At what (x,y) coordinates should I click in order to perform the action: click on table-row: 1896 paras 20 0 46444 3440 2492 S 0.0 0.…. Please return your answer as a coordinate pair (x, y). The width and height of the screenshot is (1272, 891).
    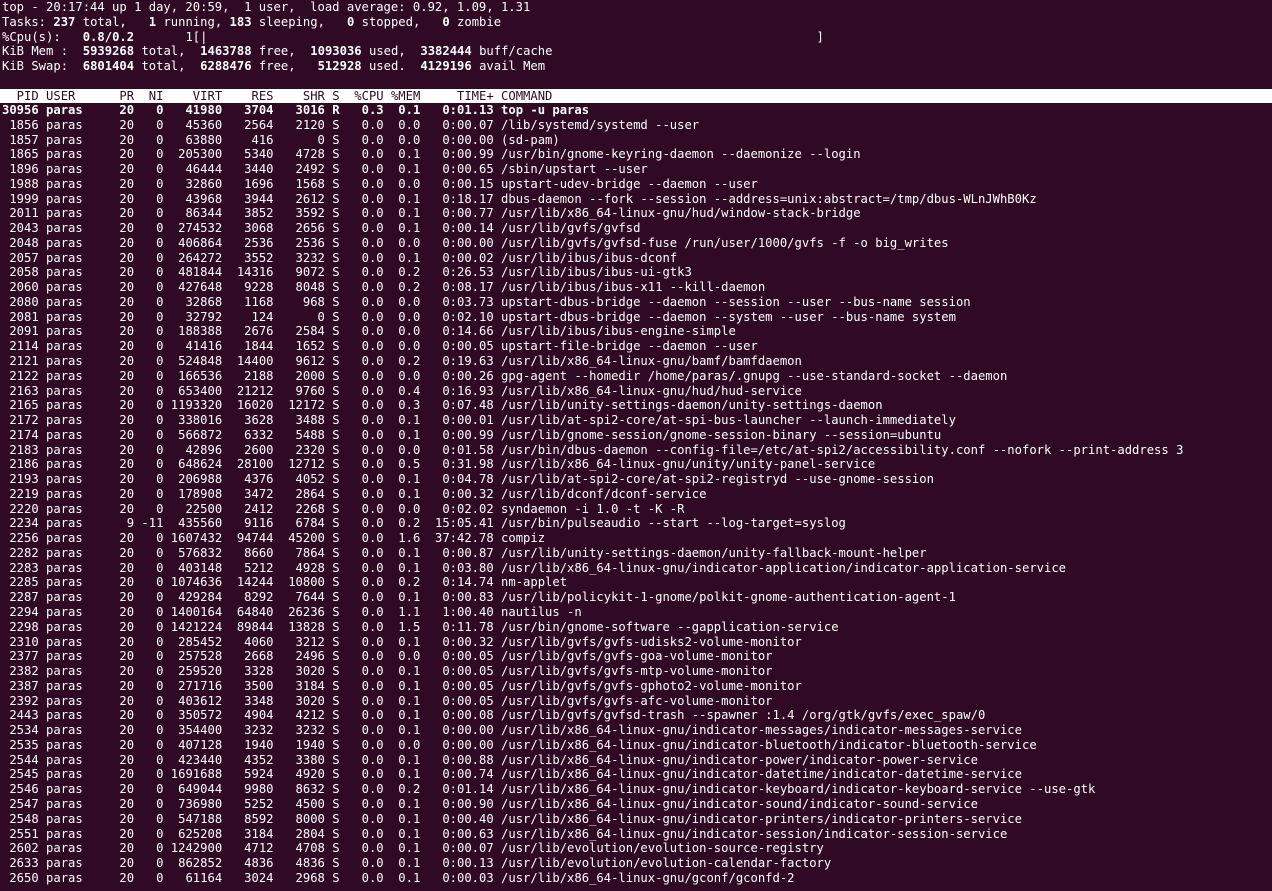
    Looking at the image, I should click on (636, 169).